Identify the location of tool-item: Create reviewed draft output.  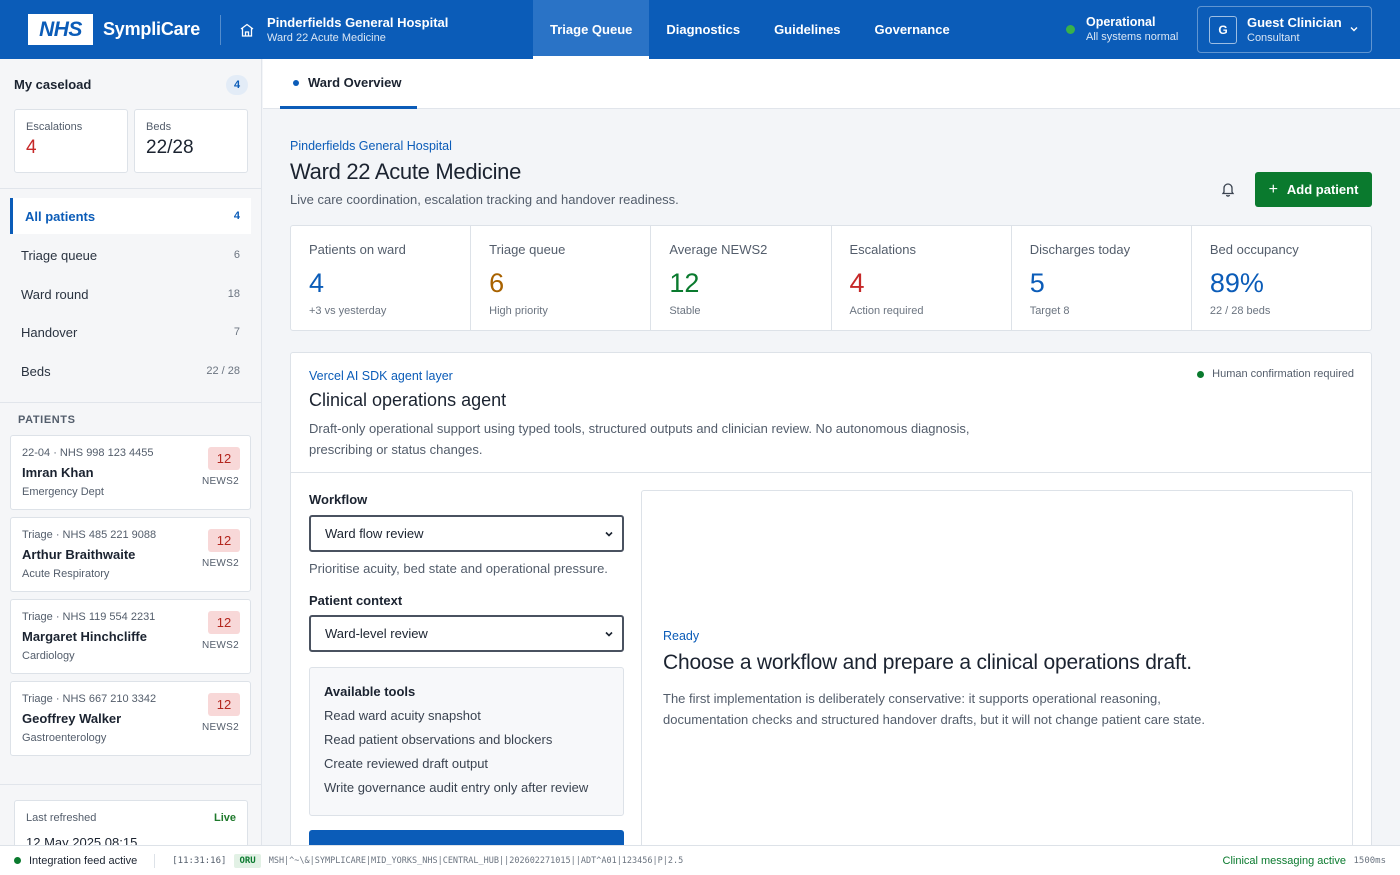
(406, 763).